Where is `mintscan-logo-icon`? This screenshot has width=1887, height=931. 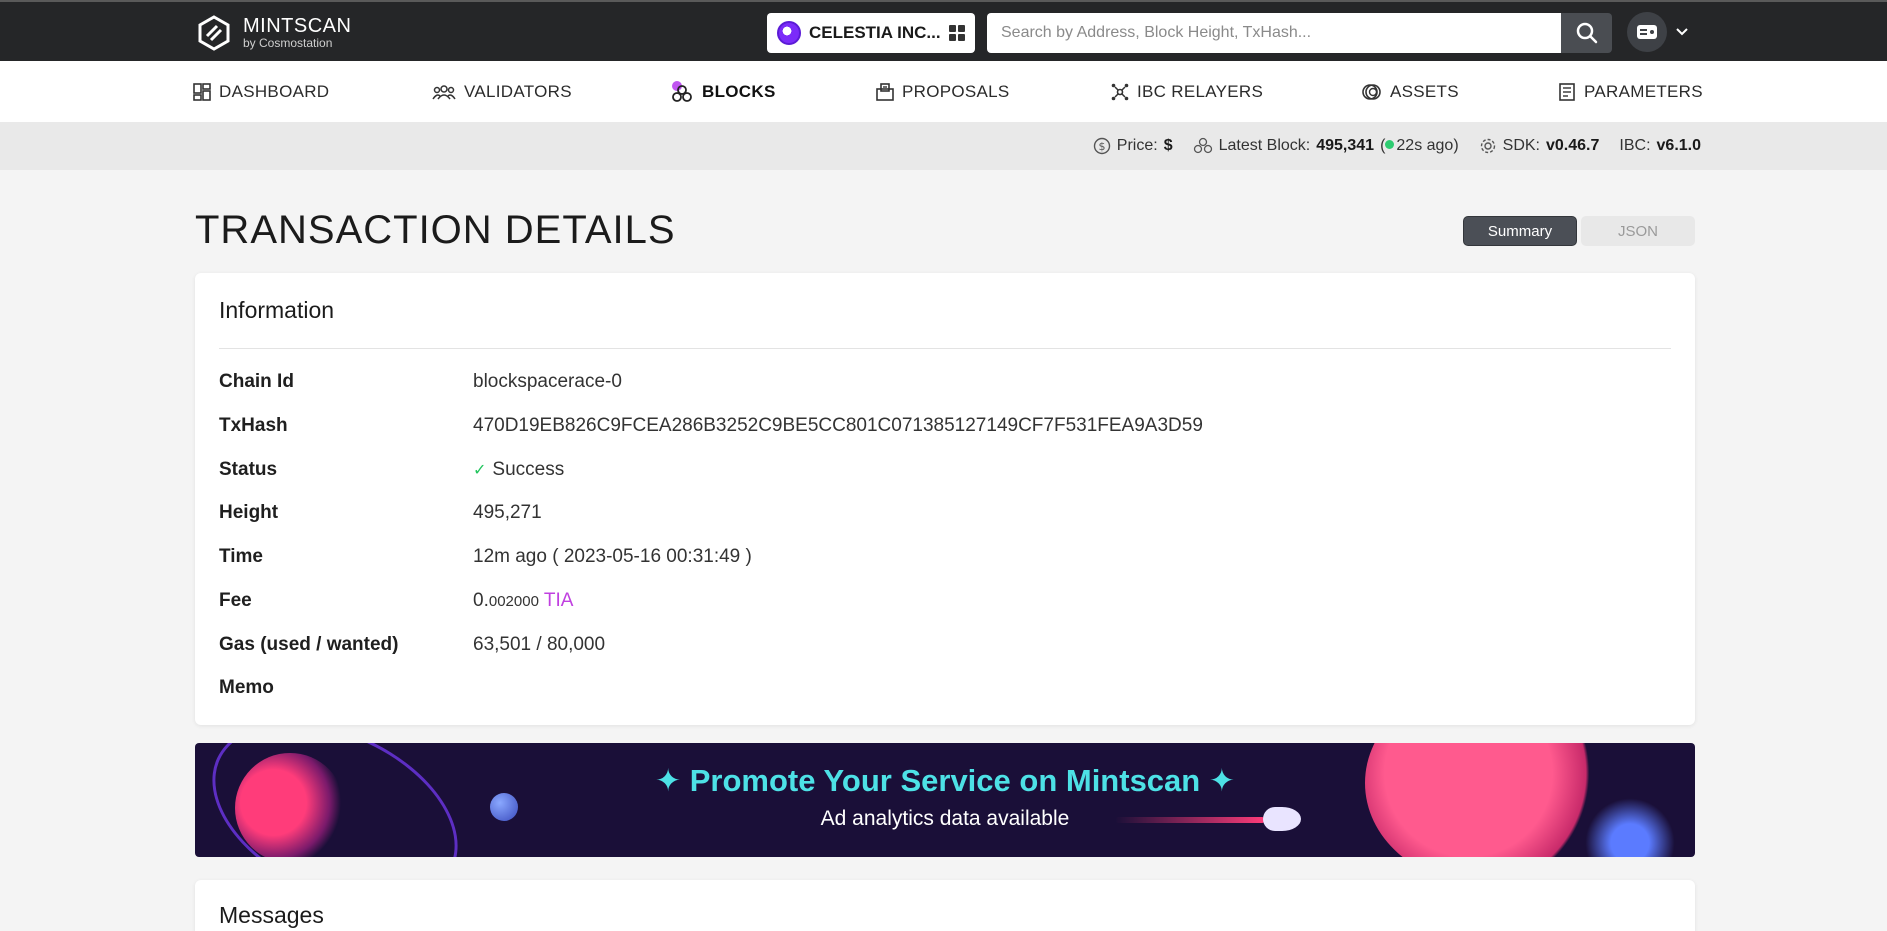
mintscan-logo-icon is located at coordinates (214, 33).